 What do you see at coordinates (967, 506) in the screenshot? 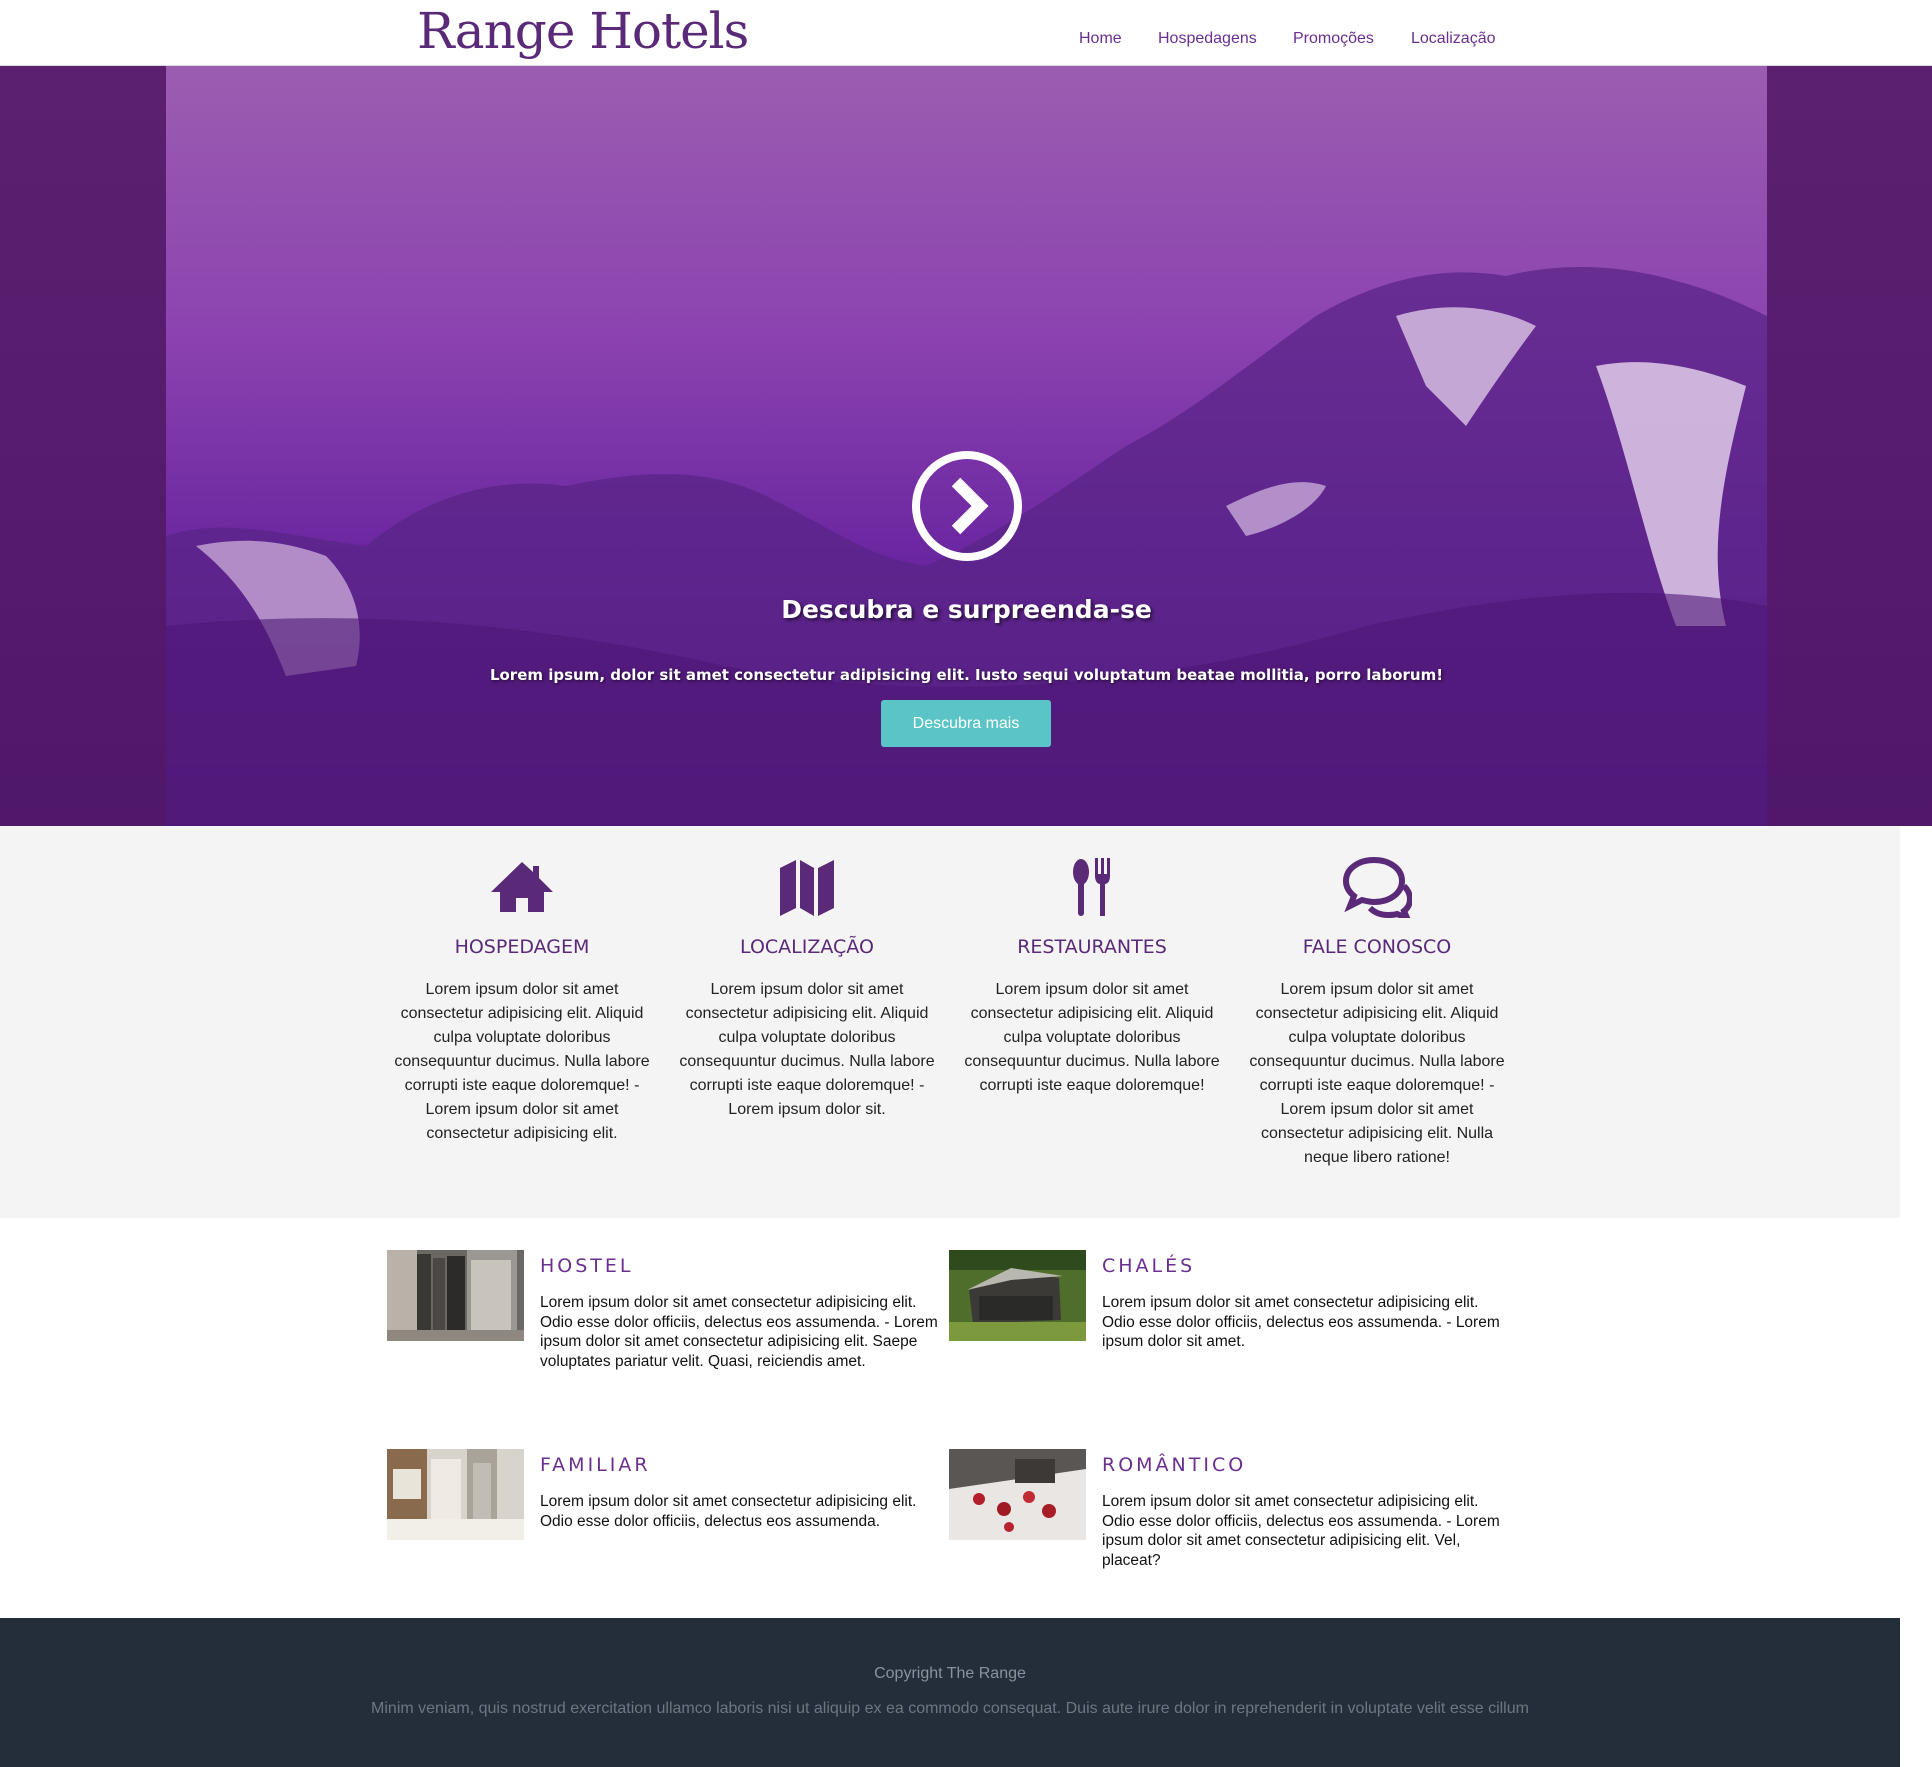
I see `arrow-circle-right-icon` at bounding box center [967, 506].